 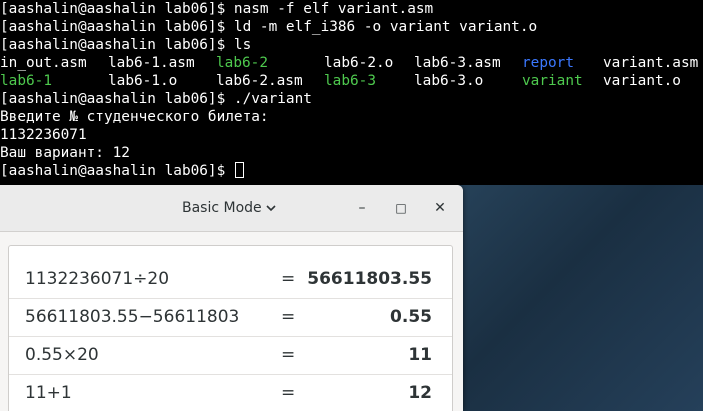 I want to click on mode-selector-button: Basic Mode, so click(x=229, y=208).